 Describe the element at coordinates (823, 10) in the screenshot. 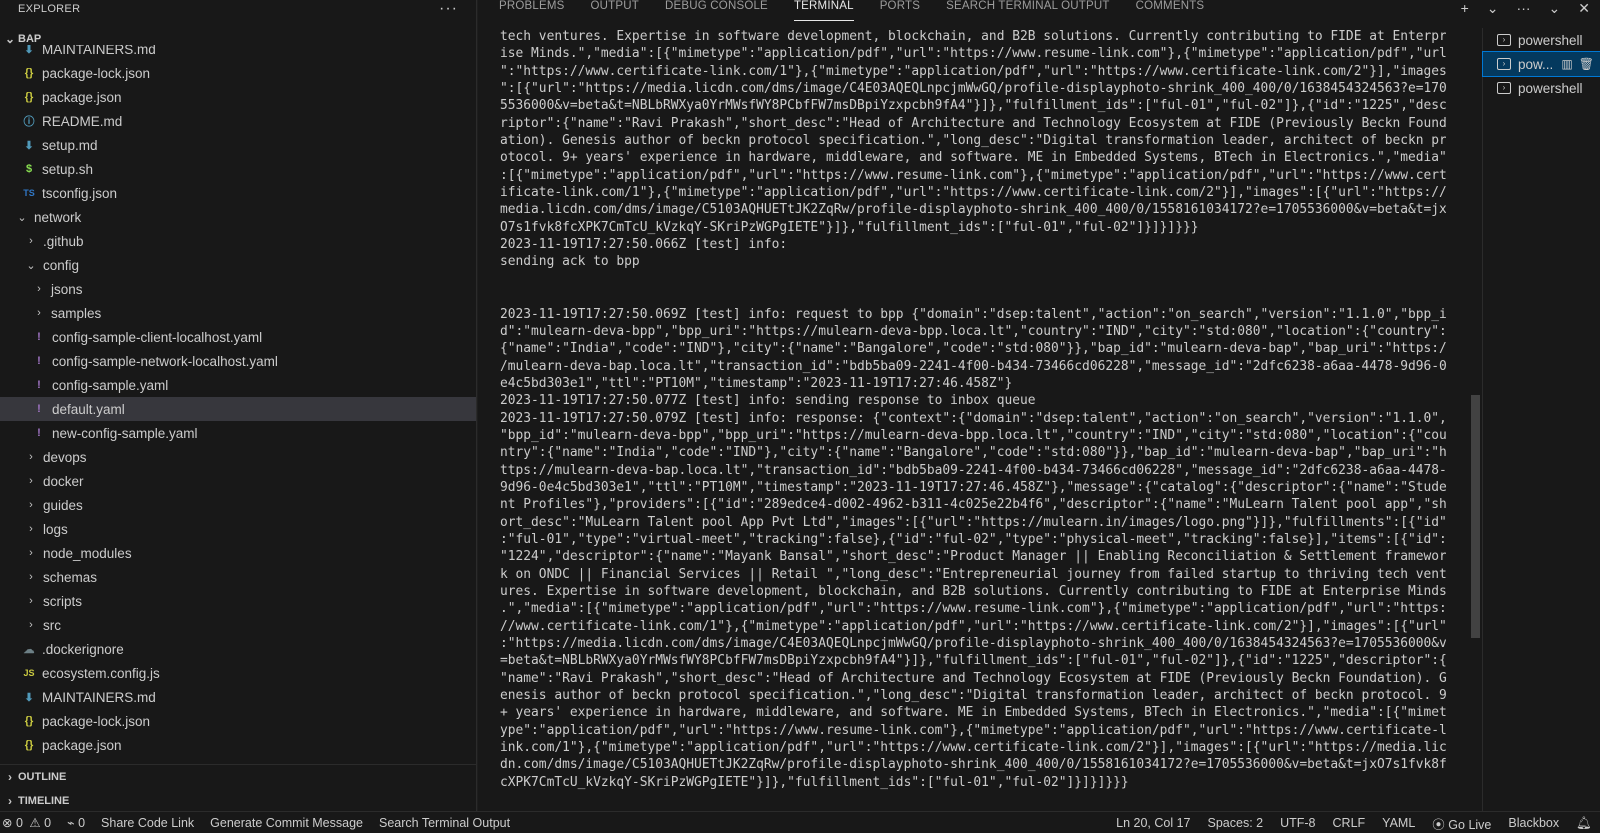

I see `tab-terminal: TERMINAL` at that location.